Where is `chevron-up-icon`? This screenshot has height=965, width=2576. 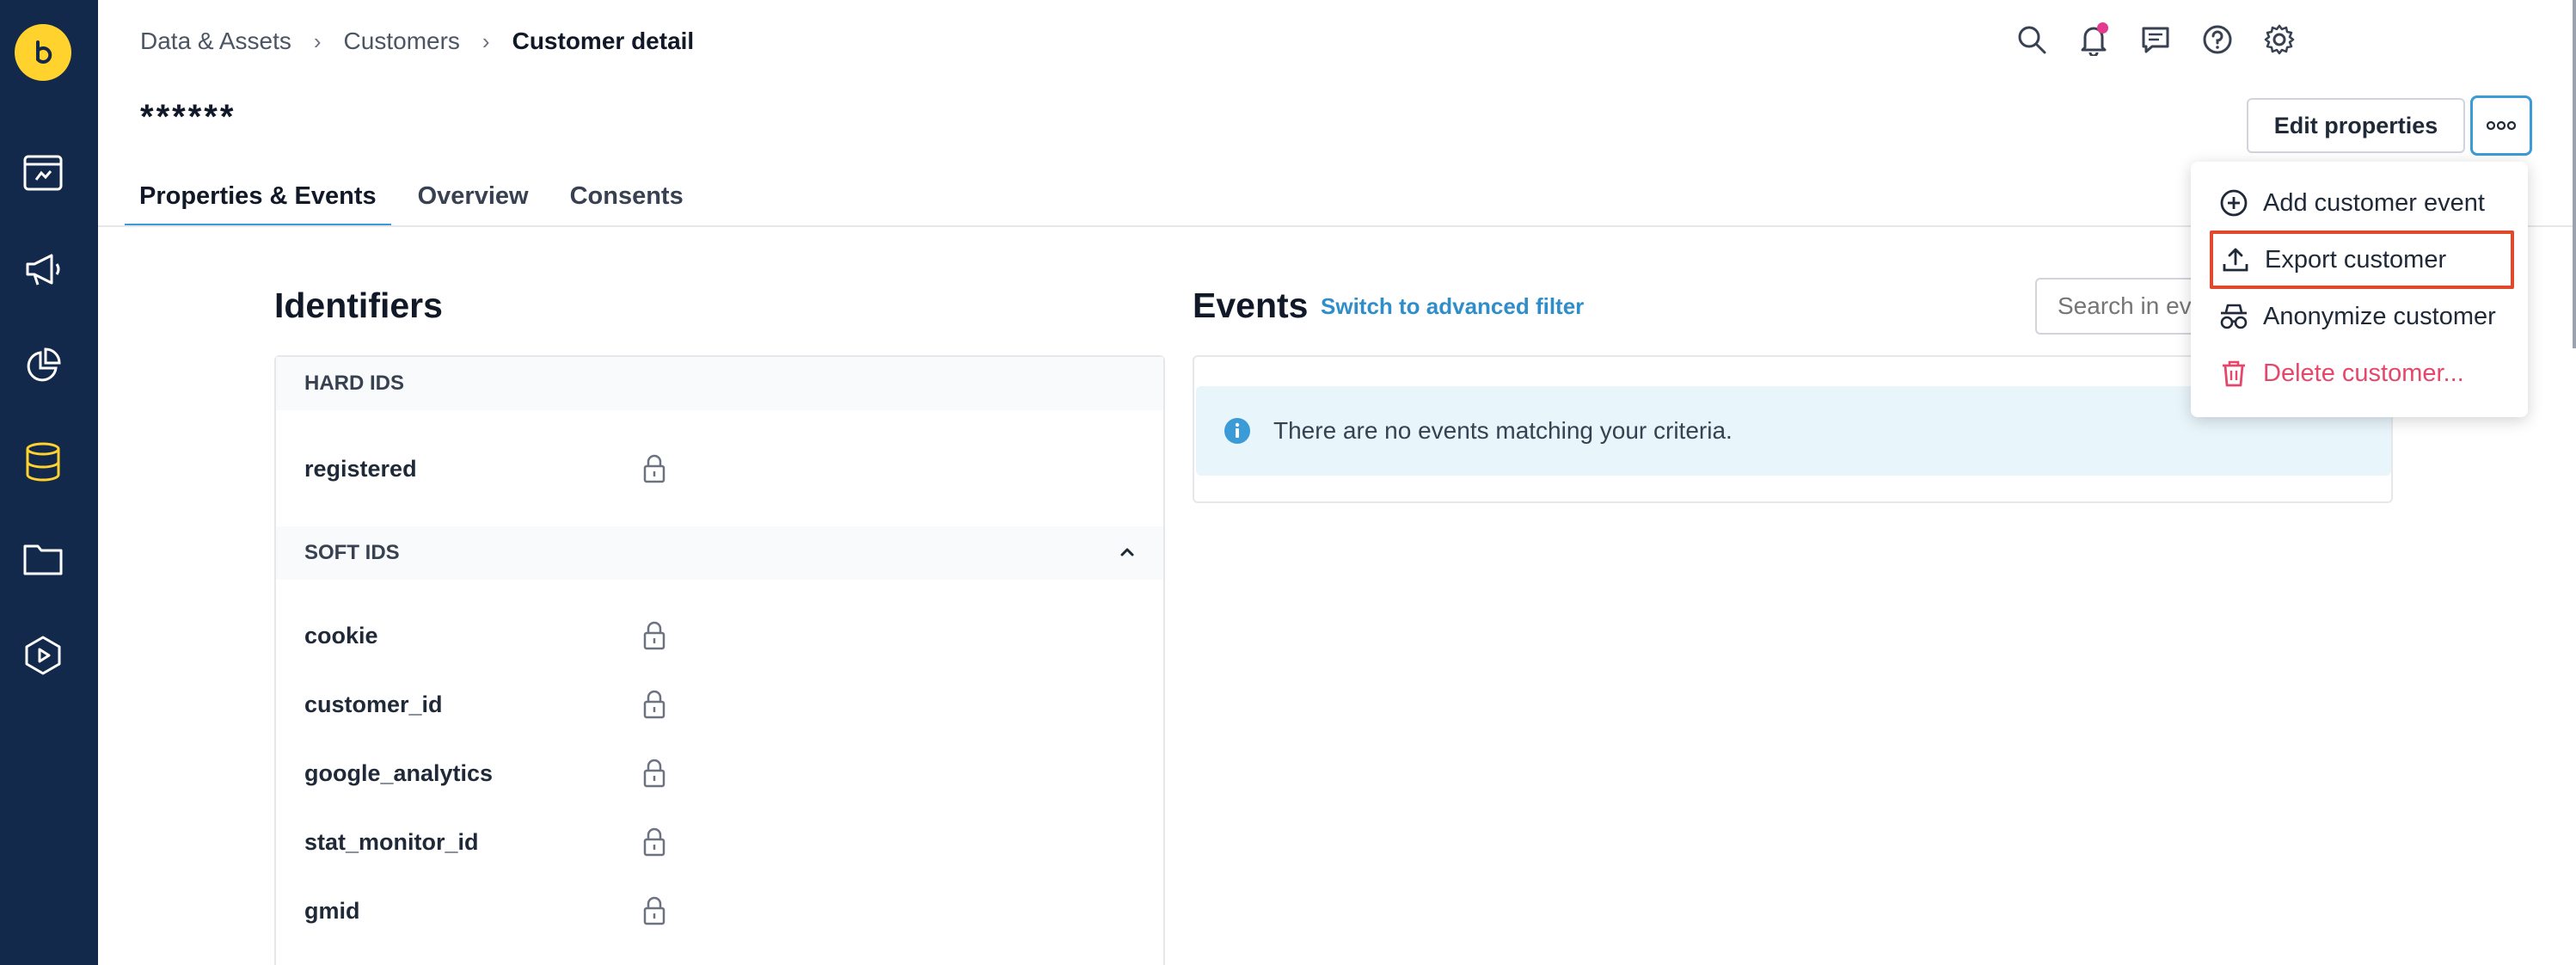
chevron-up-icon is located at coordinates (1127, 552).